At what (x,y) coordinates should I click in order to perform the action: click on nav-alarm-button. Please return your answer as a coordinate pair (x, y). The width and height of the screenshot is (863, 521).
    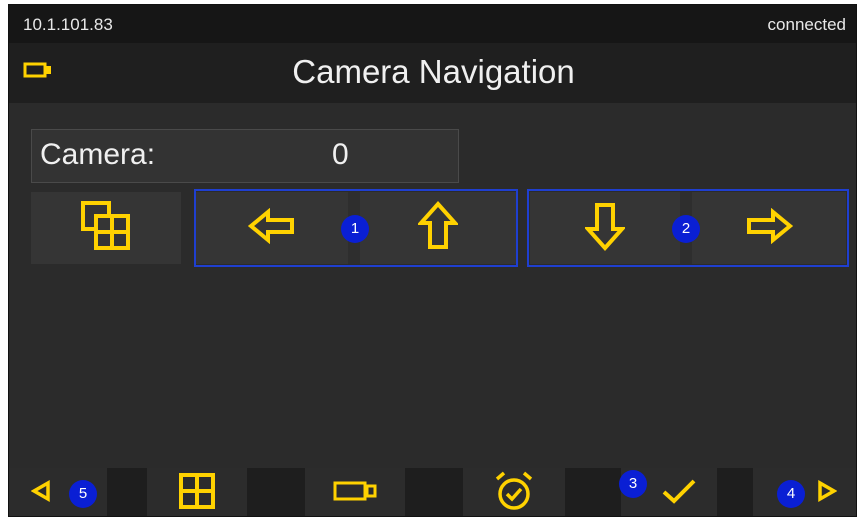
    Looking at the image, I should click on (514, 492).